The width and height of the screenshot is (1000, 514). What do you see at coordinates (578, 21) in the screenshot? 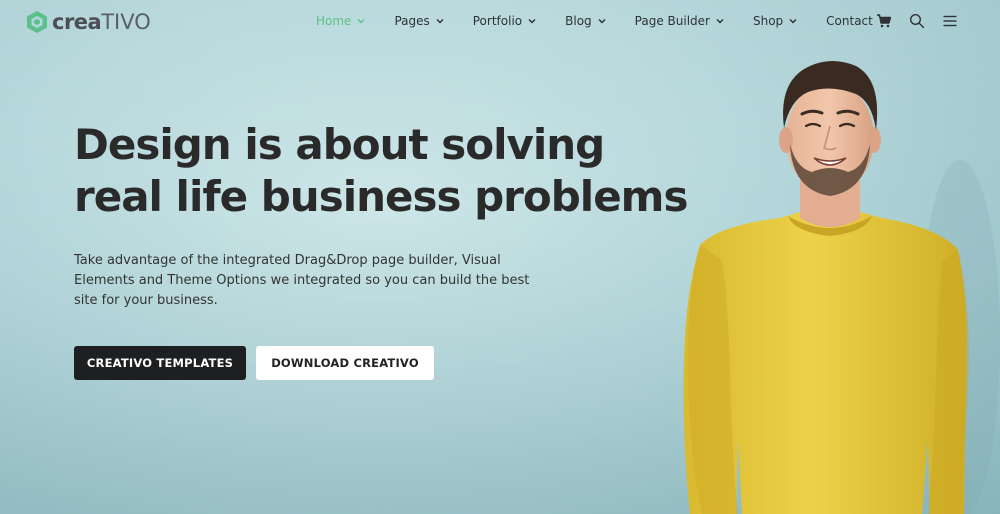
I see `menu-item-label: Blog` at bounding box center [578, 21].